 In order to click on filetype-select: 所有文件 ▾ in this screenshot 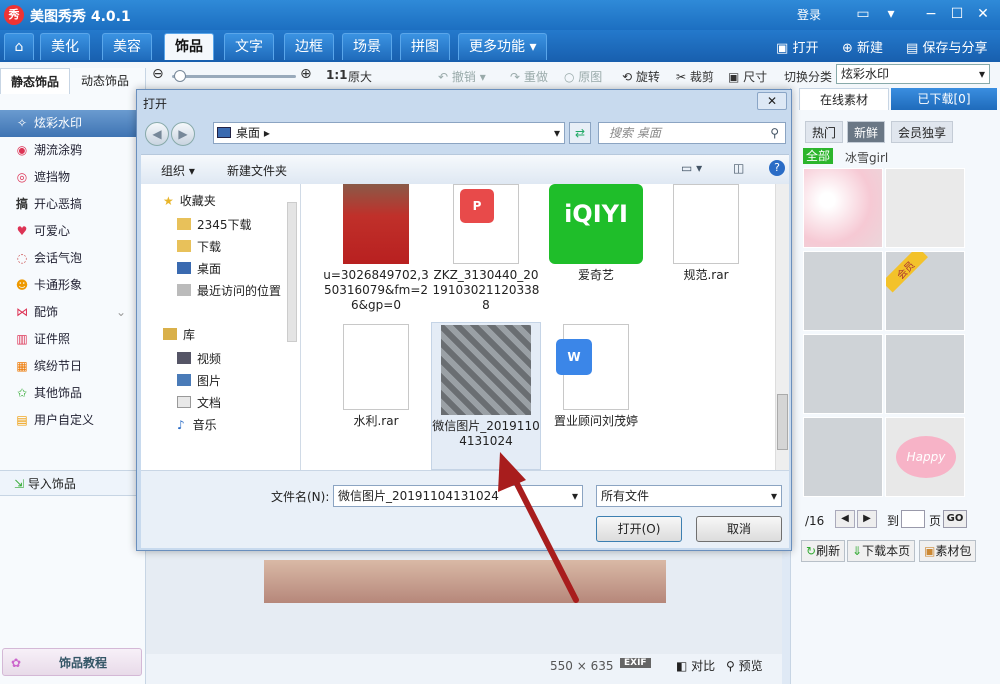, I will do `click(689, 496)`.